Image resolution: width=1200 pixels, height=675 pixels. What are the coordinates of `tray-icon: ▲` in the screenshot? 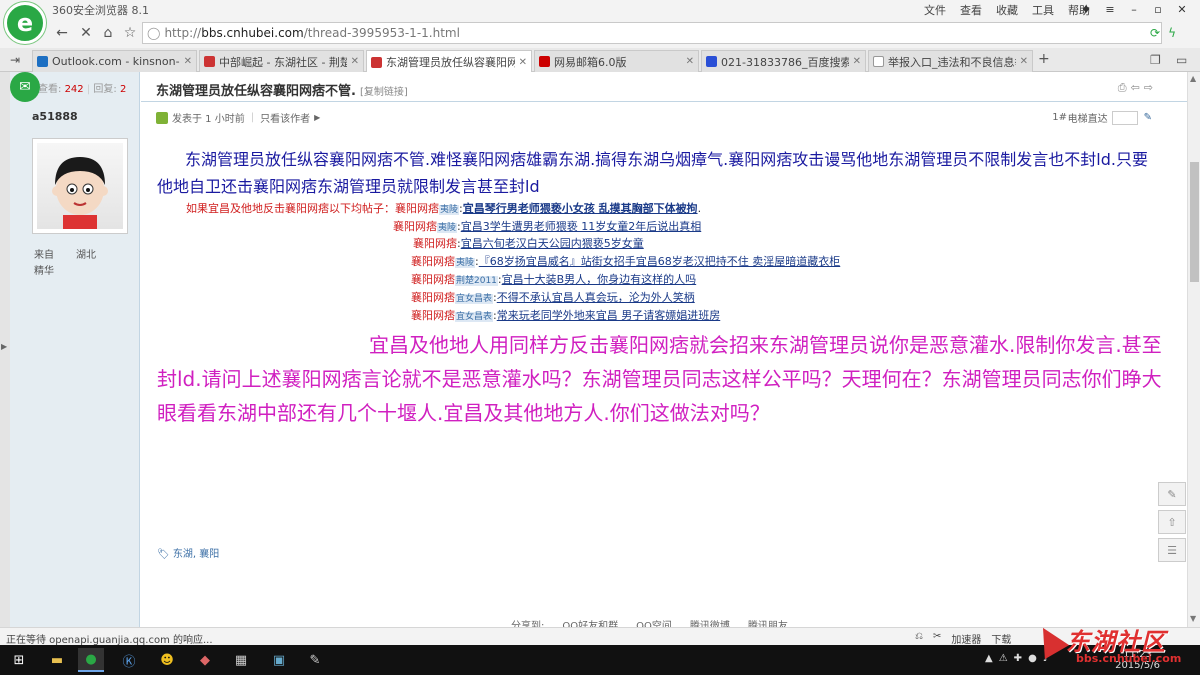 It's located at (989, 658).